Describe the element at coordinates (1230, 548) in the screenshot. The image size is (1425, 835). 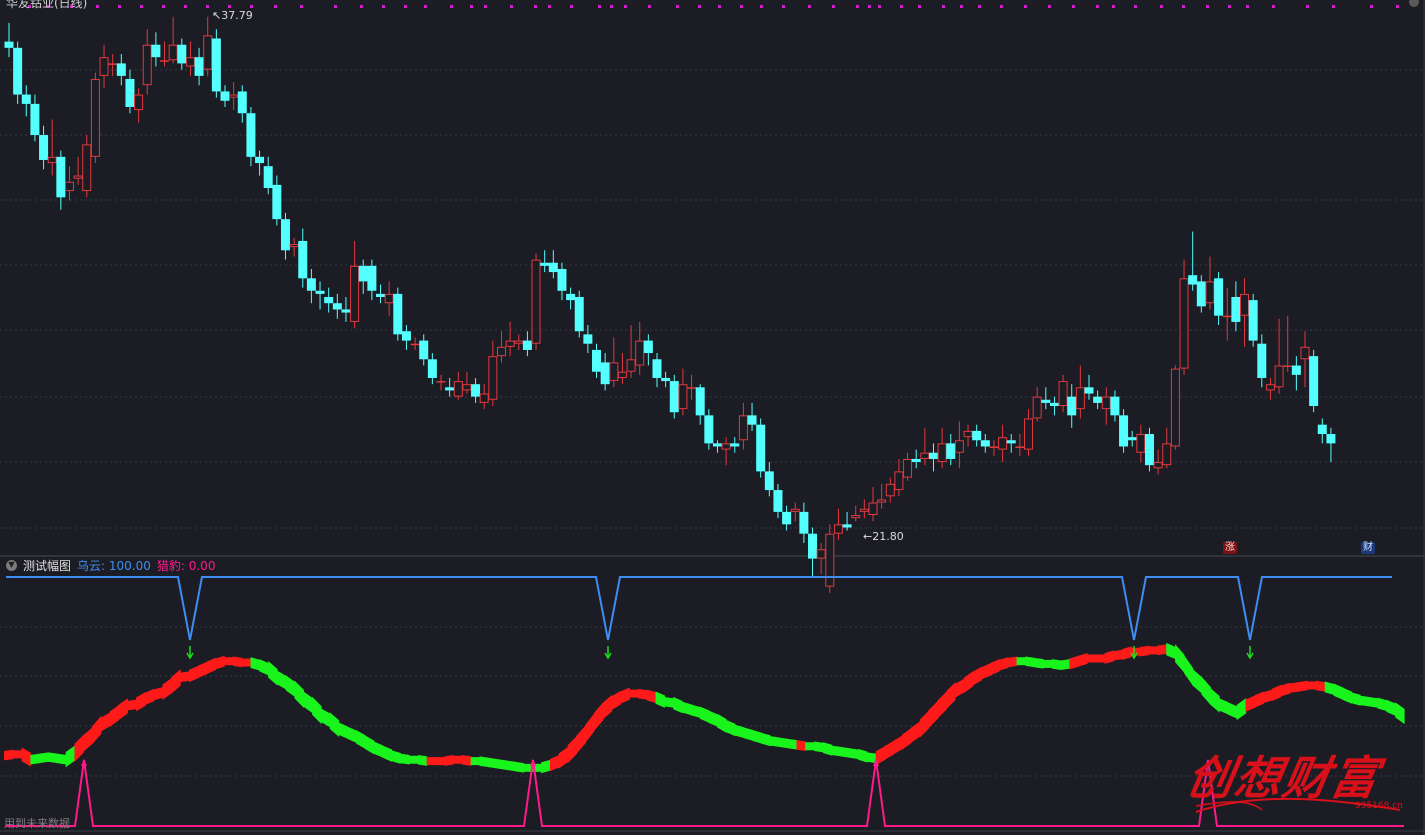
I see `rise-limit-badge: 涨` at that location.